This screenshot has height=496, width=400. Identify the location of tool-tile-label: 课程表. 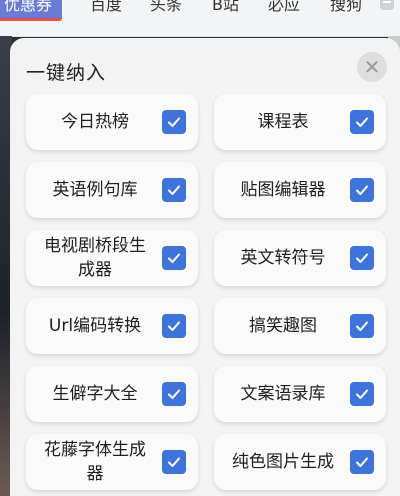
(283, 122).